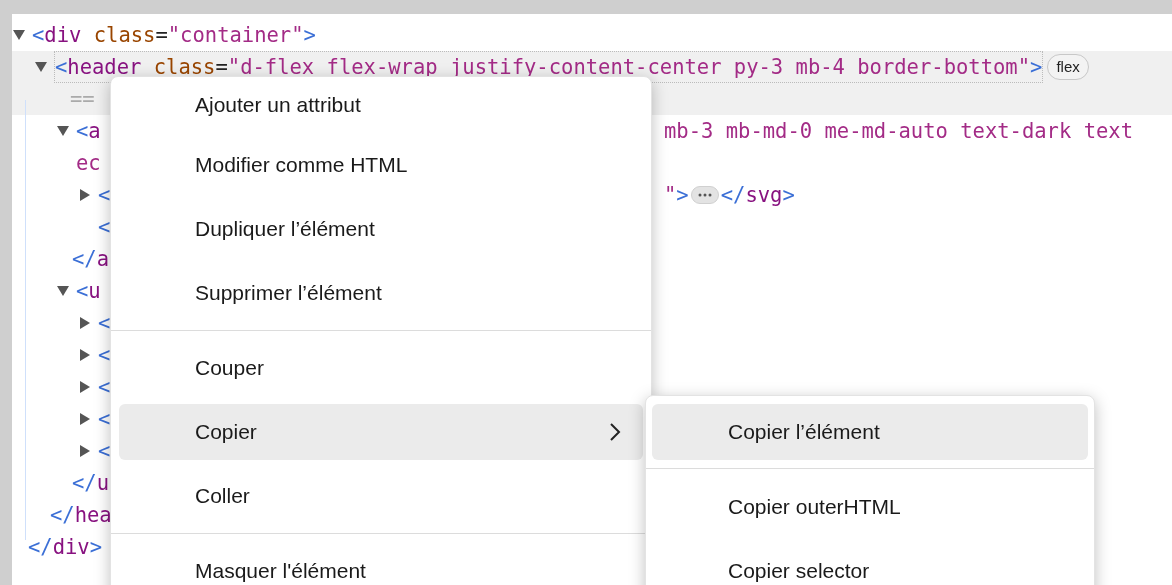  What do you see at coordinates (381, 432) in the screenshot?
I see `menu-item: Copier` at bounding box center [381, 432].